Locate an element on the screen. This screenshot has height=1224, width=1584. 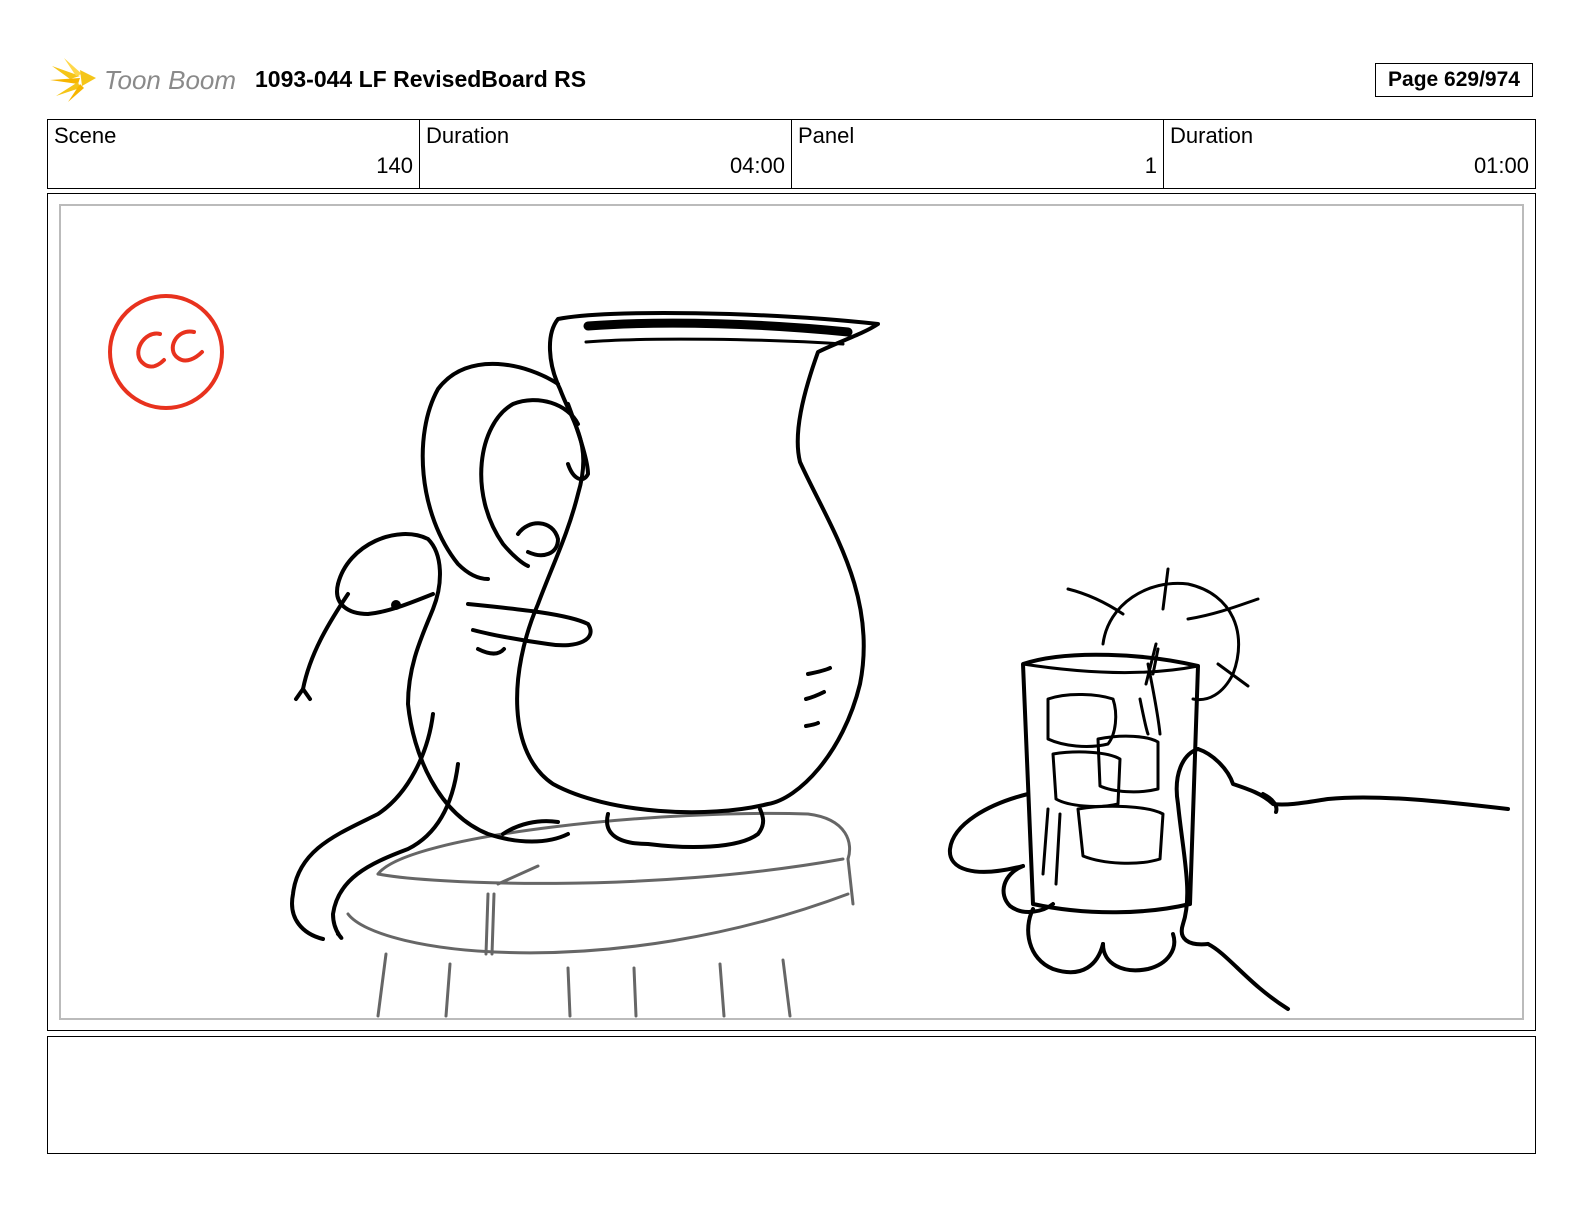
logo-burst-icon is located at coordinates (73, 80).